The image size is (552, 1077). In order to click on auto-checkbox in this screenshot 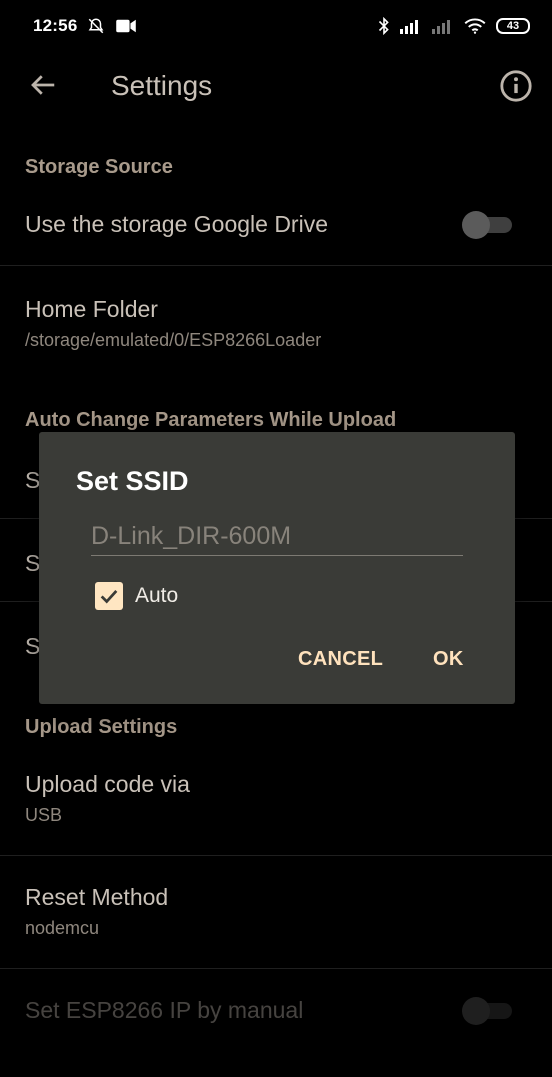, I will do `click(109, 596)`.